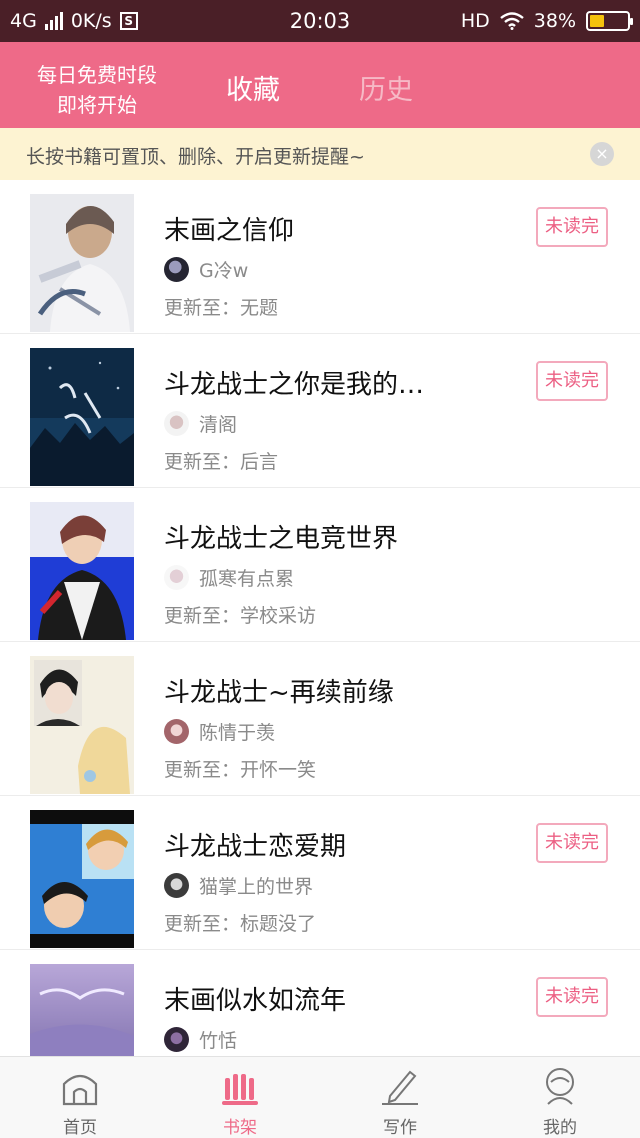 The height and width of the screenshot is (1138, 640). What do you see at coordinates (80, 1090) in the screenshot?
I see `home-icon` at bounding box center [80, 1090].